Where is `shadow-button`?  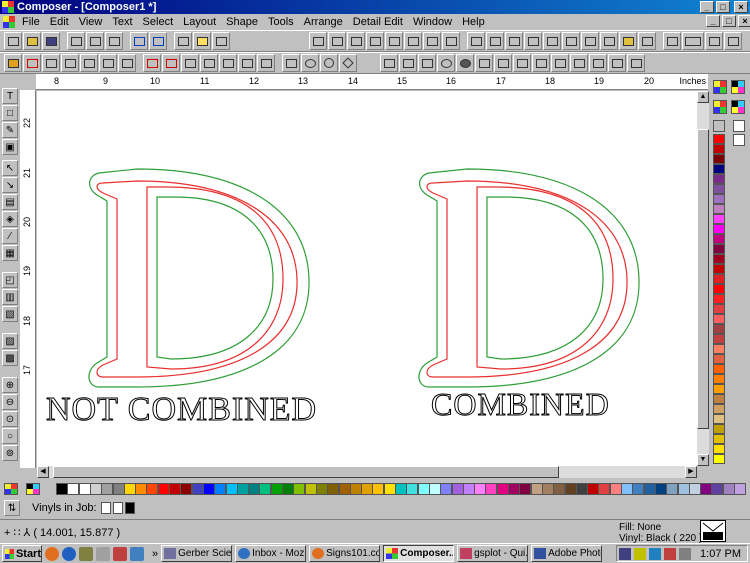 shadow-button is located at coordinates (108, 63).